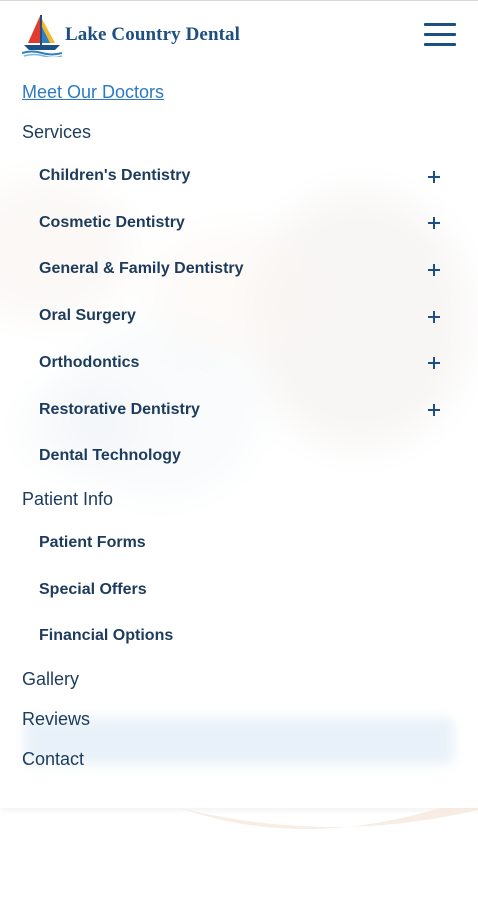 The height and width of the screenshot is (903, 478). I want to click on decorative-wave, so click(329, 818).